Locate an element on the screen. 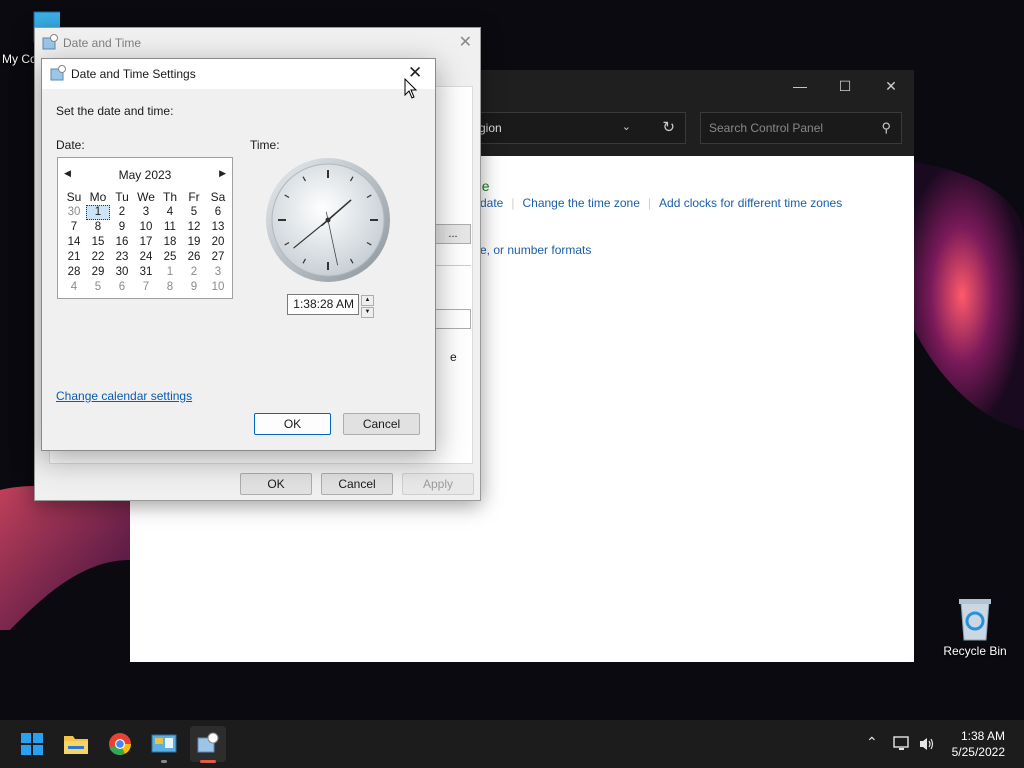 Image resolution: width=1024 pixels, height=768 pixels. chrome-icon is located at coordinates (120, 744).